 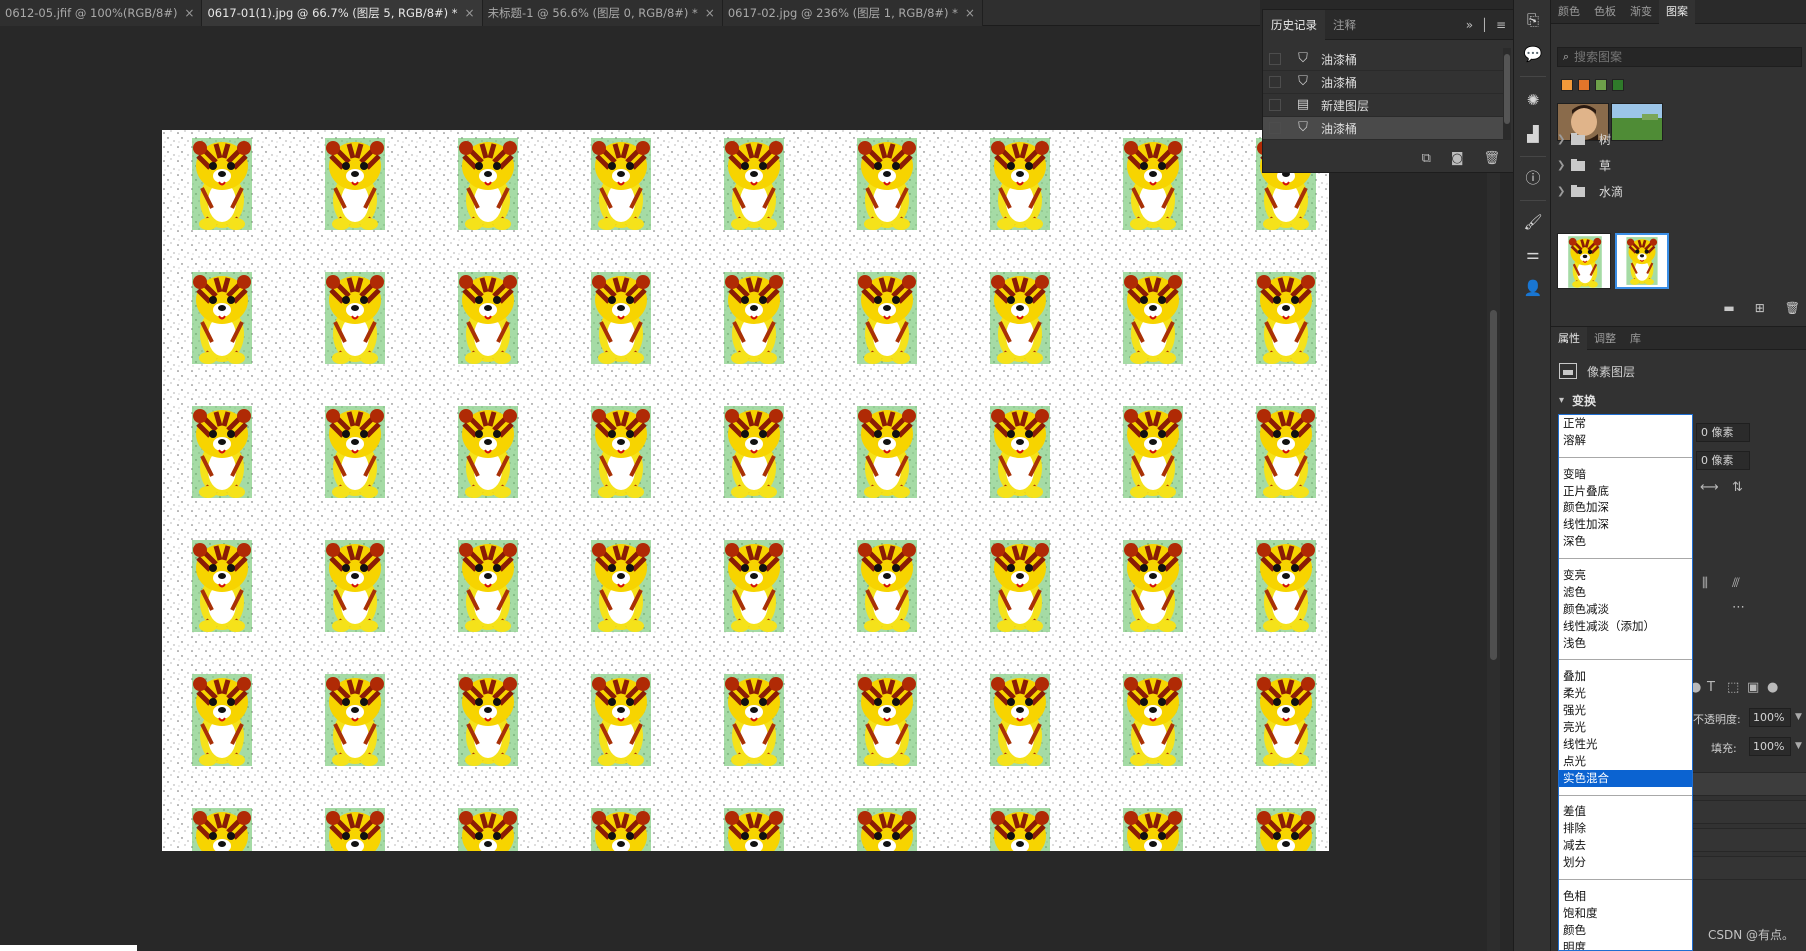 I want to click on panel-menu-icon: » │ ≡, so click(x=1487, y=25).